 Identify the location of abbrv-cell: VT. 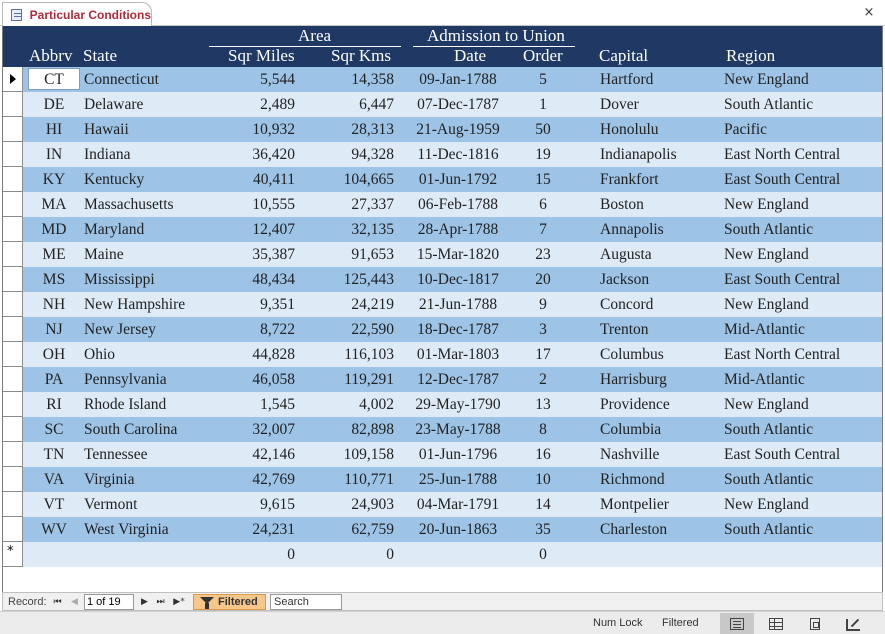
(54, 504).